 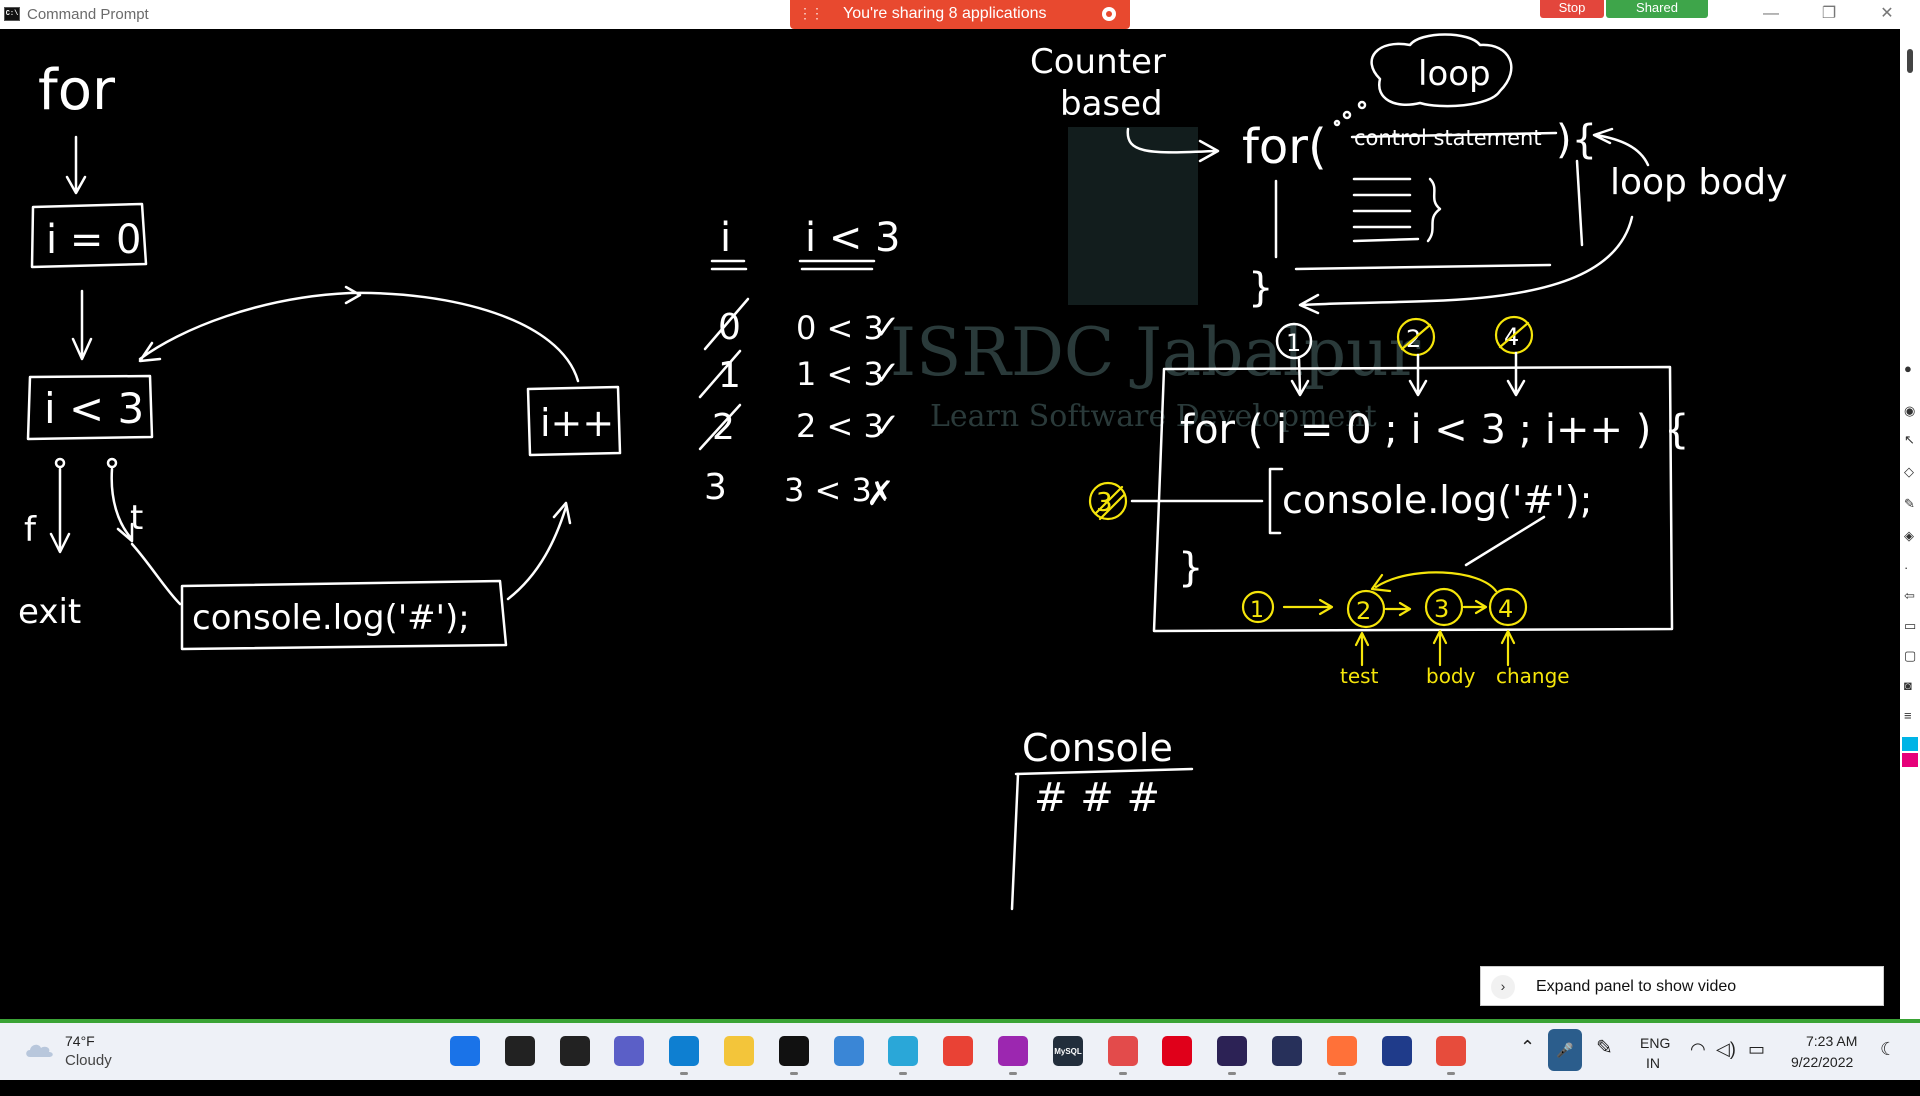 What do you see at coordinates (1756, 1067) in the screenshot?
I see `battery-icon: ▭` at bounding box center [1756, 1067].